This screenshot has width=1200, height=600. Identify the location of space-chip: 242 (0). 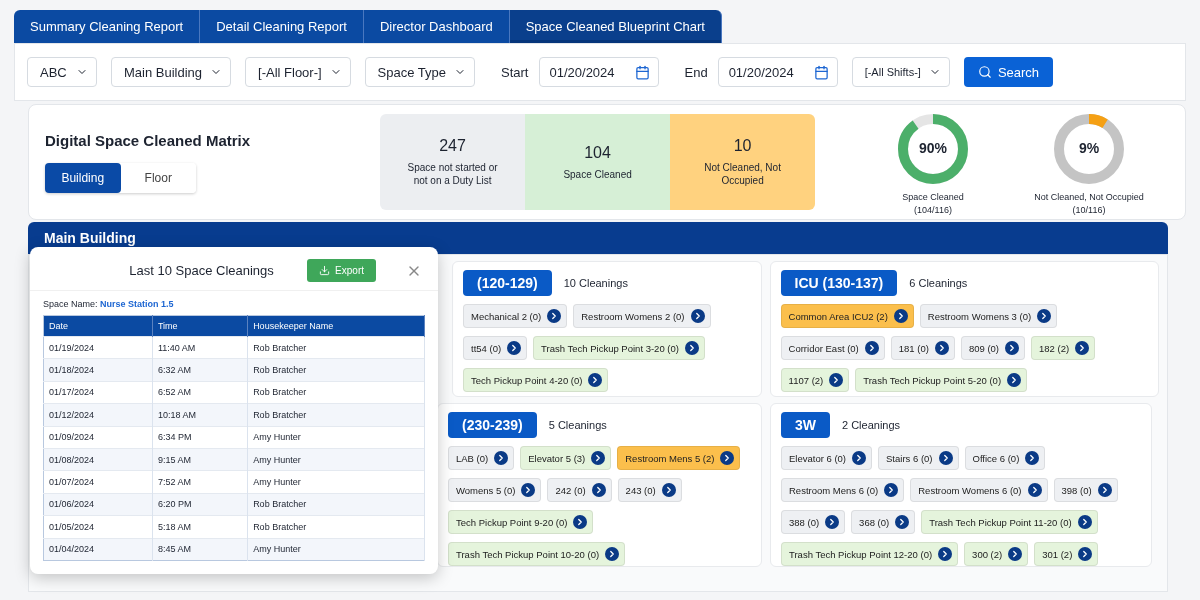
(579, 490).